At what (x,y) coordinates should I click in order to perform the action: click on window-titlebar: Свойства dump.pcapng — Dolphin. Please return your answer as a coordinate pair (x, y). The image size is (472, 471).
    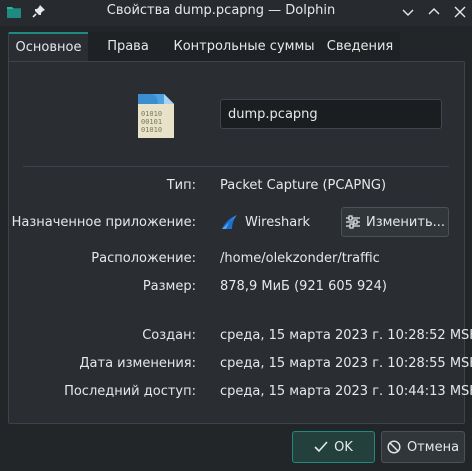
    Looking at the image, I should click on (236, 13).